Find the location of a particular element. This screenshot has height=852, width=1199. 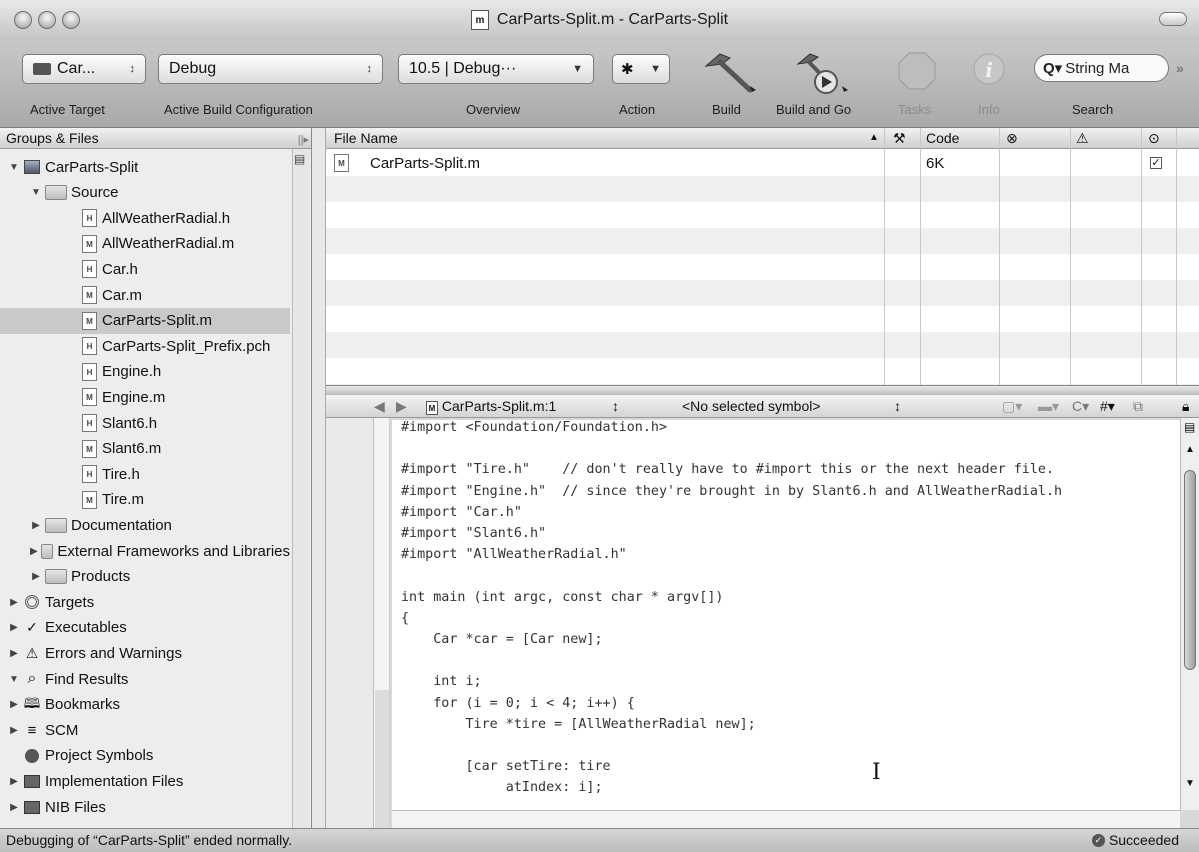

editor-splitter is located at coordinates (762, 390).